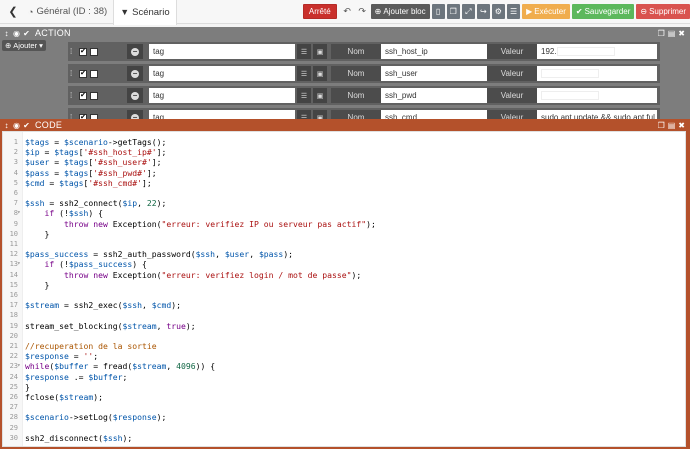  Describe the element at coordinates (15, 162) in the screenshot. I see `line-number: 3` at that location.